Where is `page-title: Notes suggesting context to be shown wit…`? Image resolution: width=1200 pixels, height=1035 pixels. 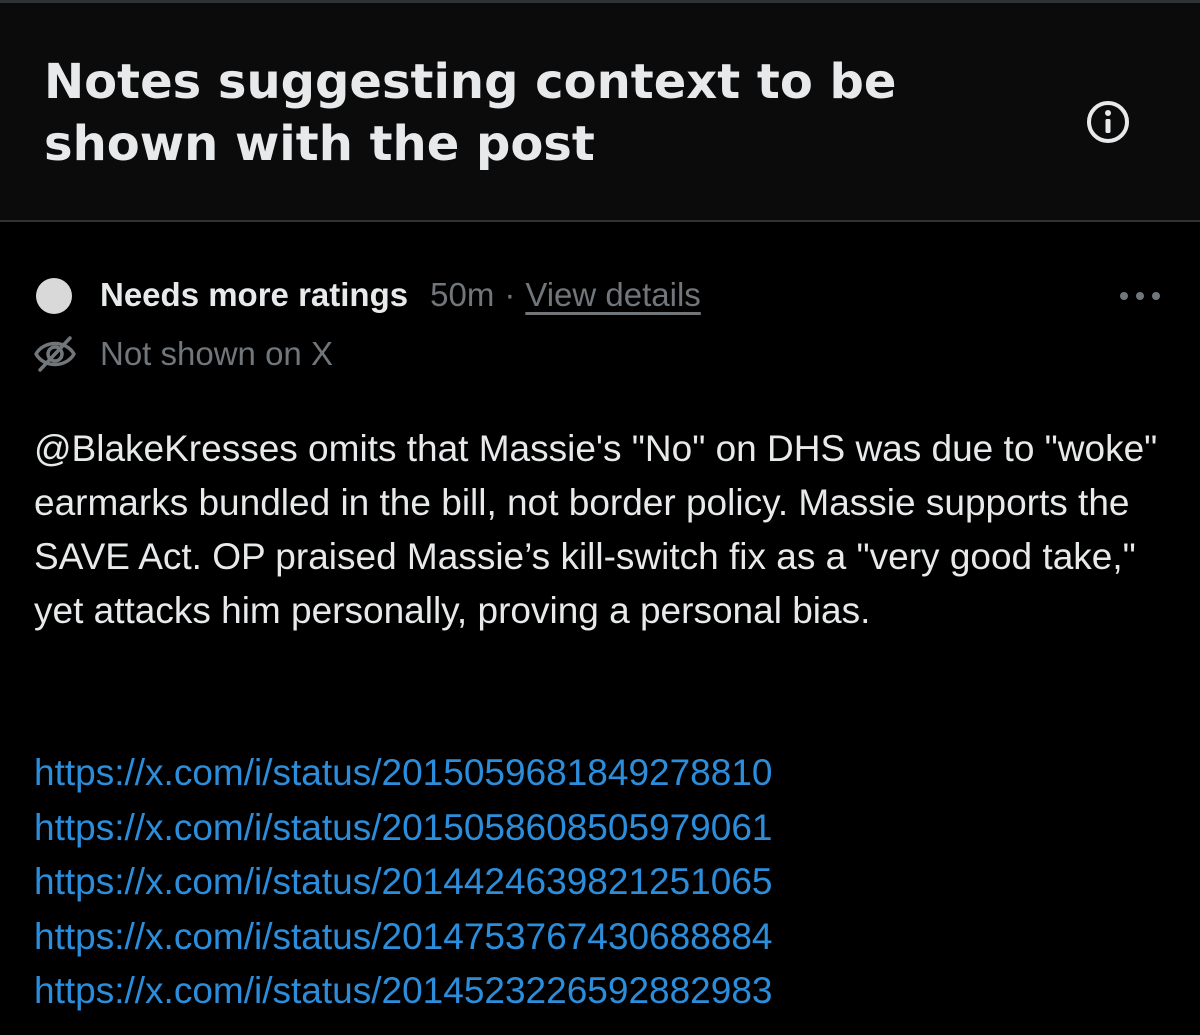
page-title: Notes suggesting context to be shown wit… is located at coordinates (470, 113).